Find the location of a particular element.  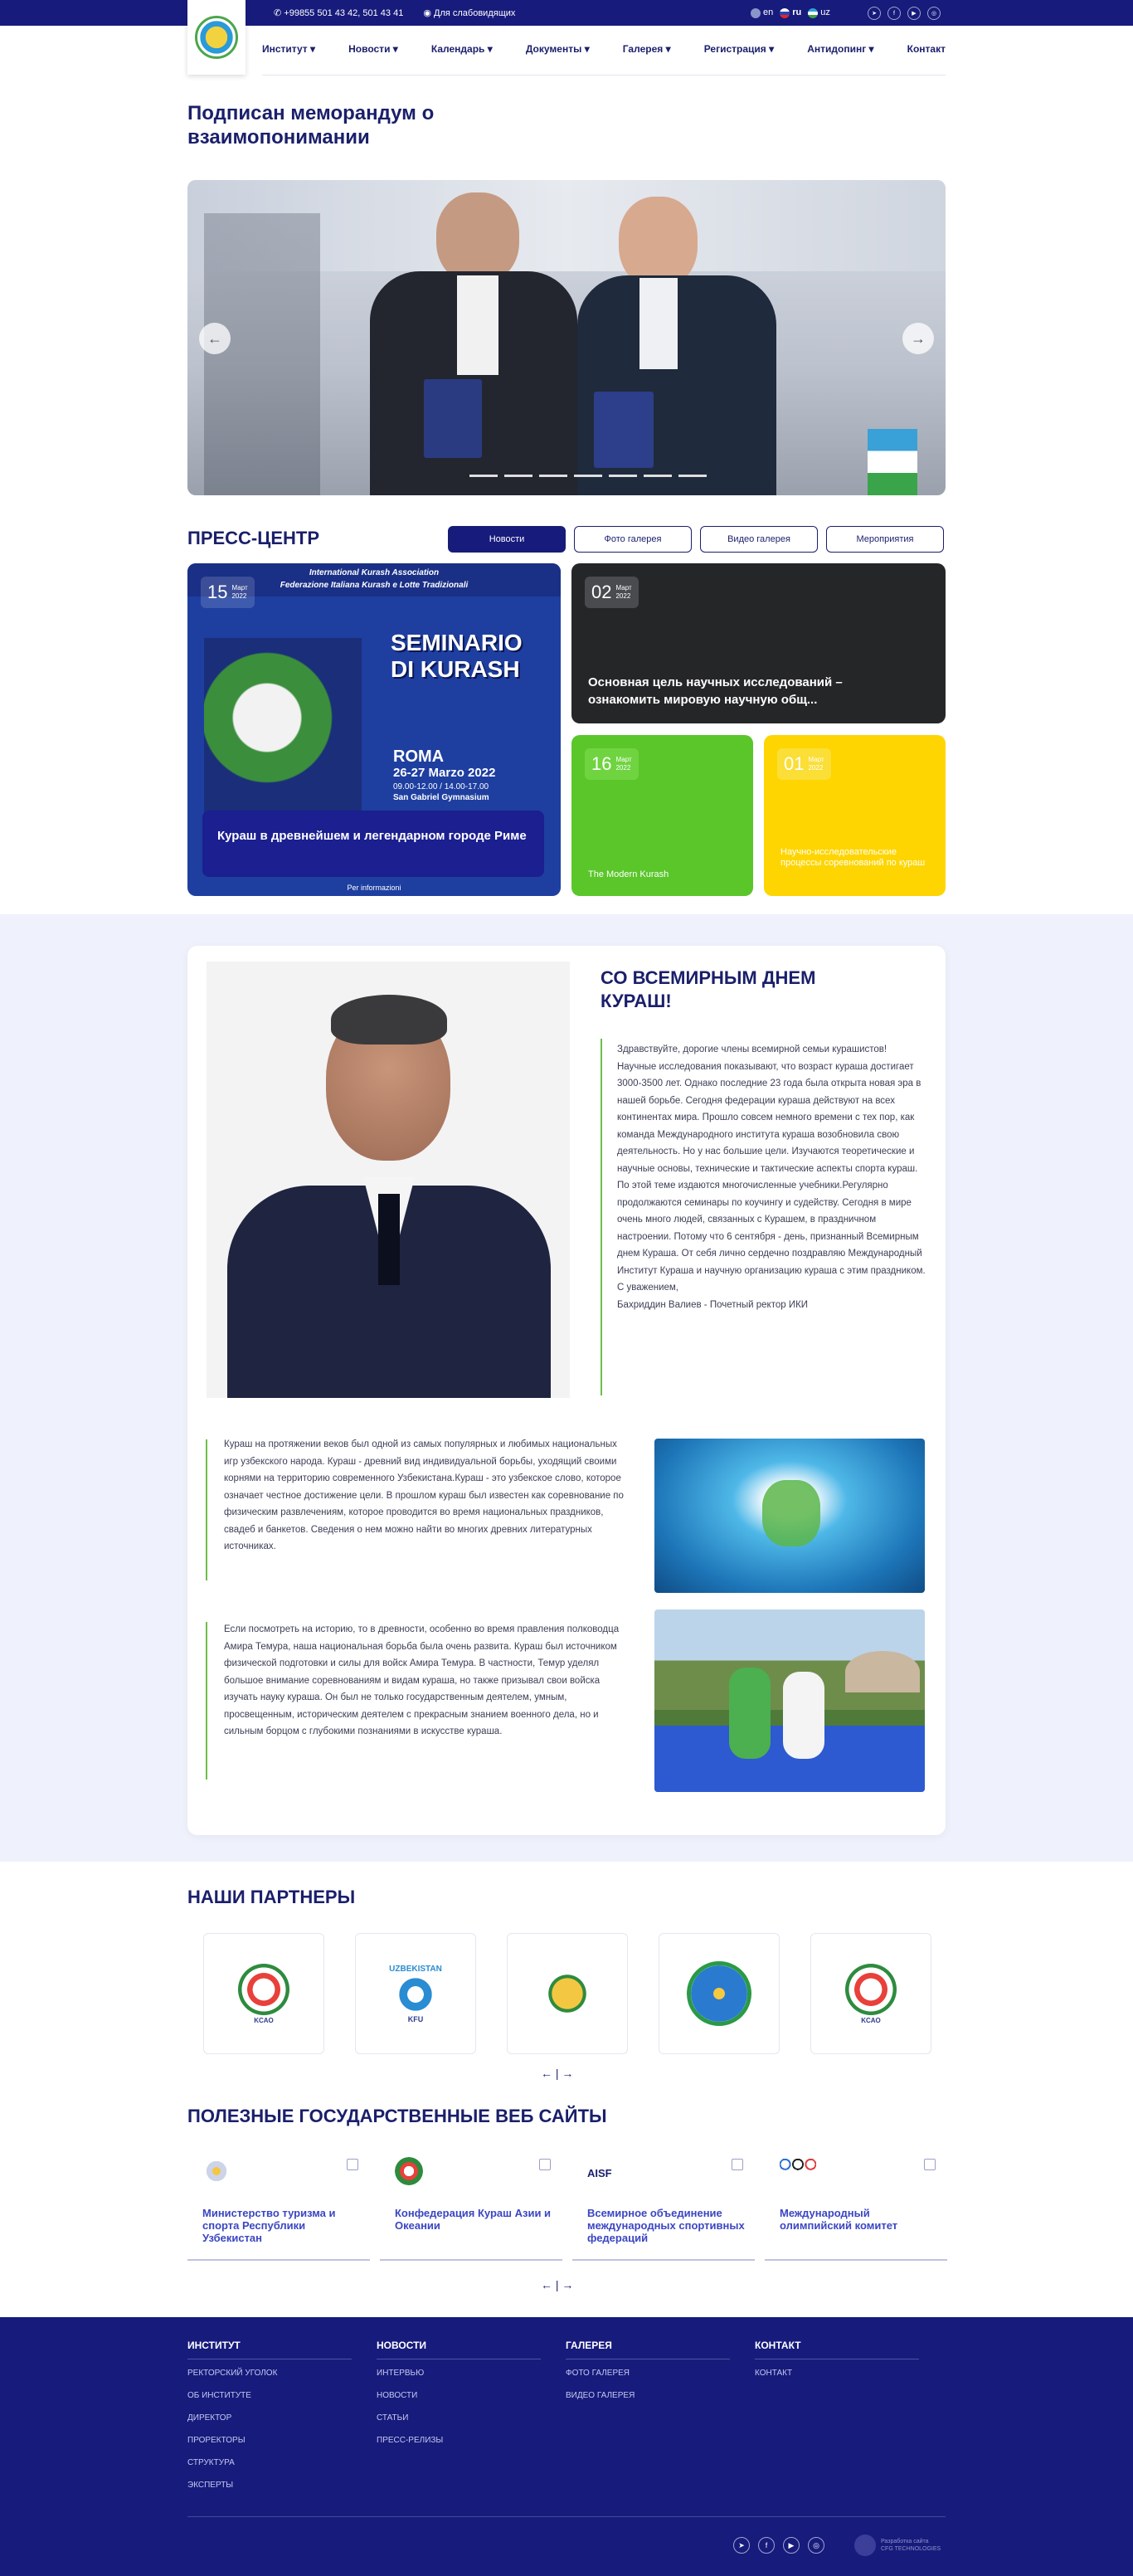

hero-prev-button: ← is located at coordinates (215, 338).